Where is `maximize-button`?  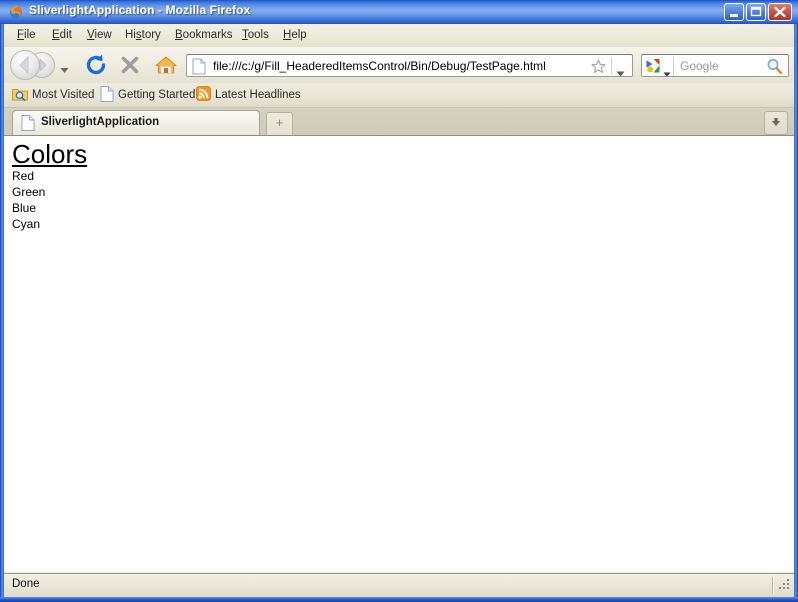
maximize-button is located at coordinates (756, 12).